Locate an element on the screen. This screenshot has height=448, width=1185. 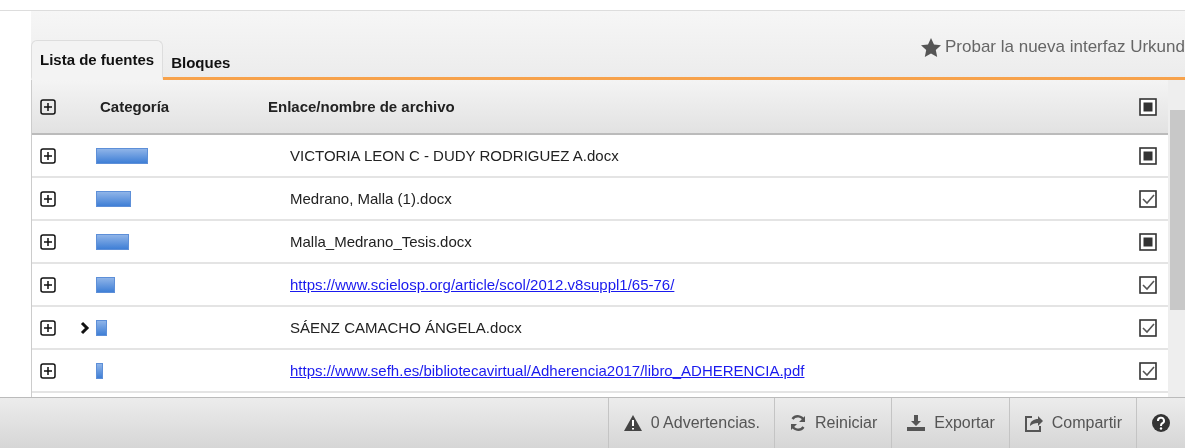
toolbar-button: Exportar is located at coordinates (950, 423).